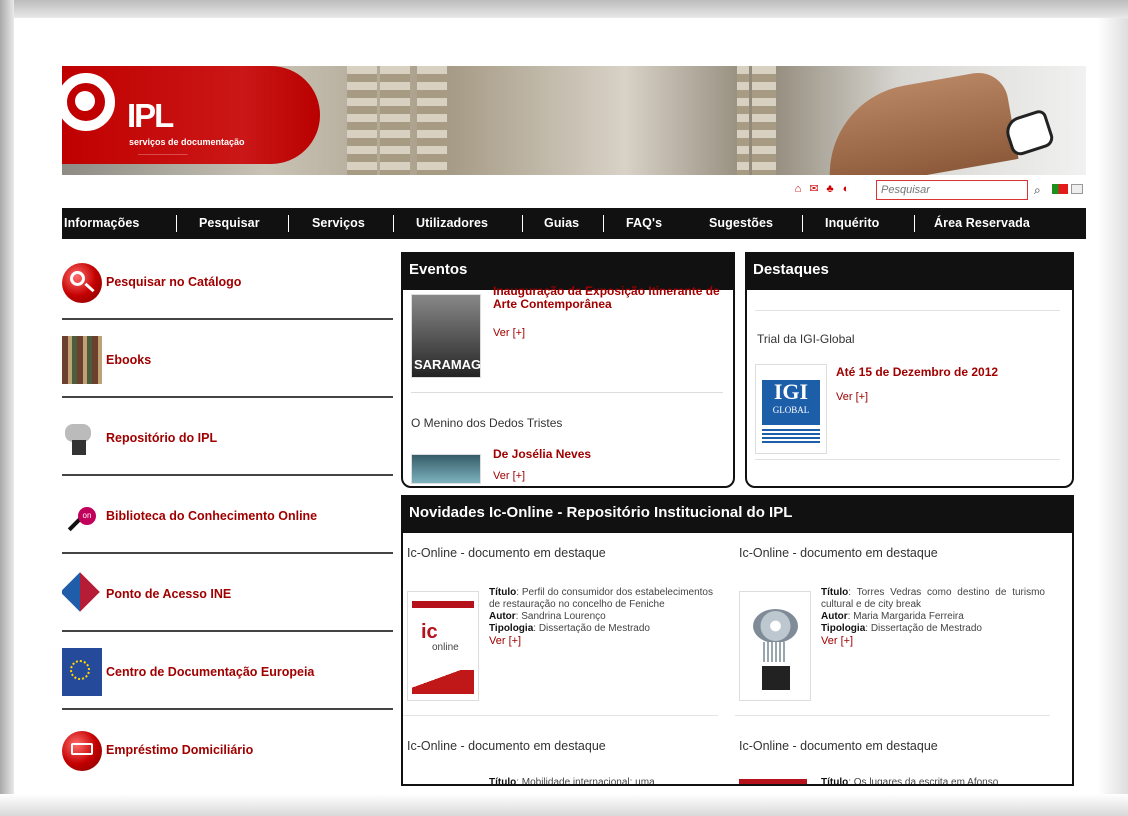 This screenshot has width=1128, height=816. I want to click on quick-link-label: Biblioteca do Conhecimento Online, so click(212, 516).